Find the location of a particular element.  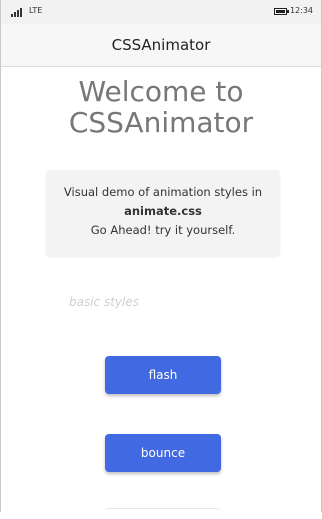

status-time: 12:34 is located at coordinates (301, 10).